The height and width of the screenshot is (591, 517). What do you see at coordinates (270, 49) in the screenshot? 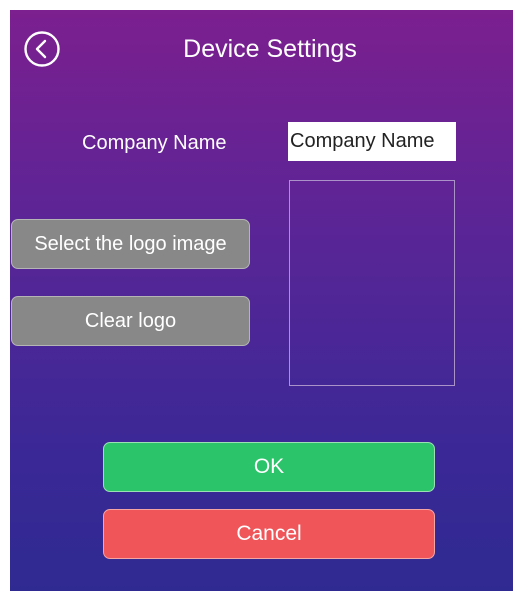
I see `page-title: Device Settings` at bounding box center [270, 49].